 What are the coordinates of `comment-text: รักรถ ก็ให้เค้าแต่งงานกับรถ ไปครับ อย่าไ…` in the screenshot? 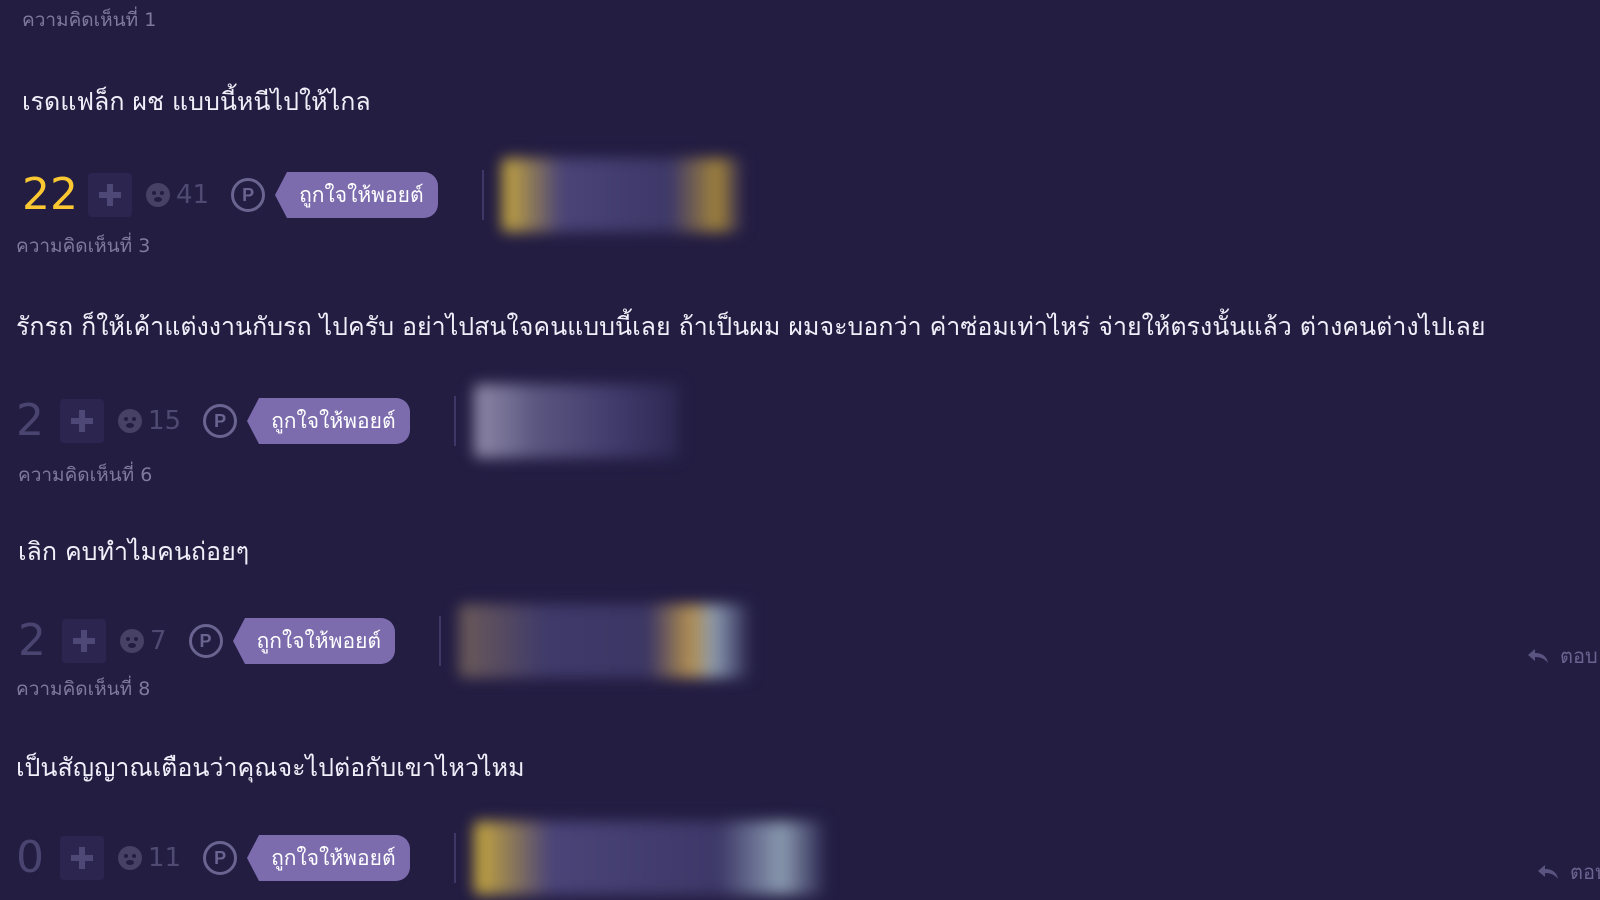 It's located at (751, 326).